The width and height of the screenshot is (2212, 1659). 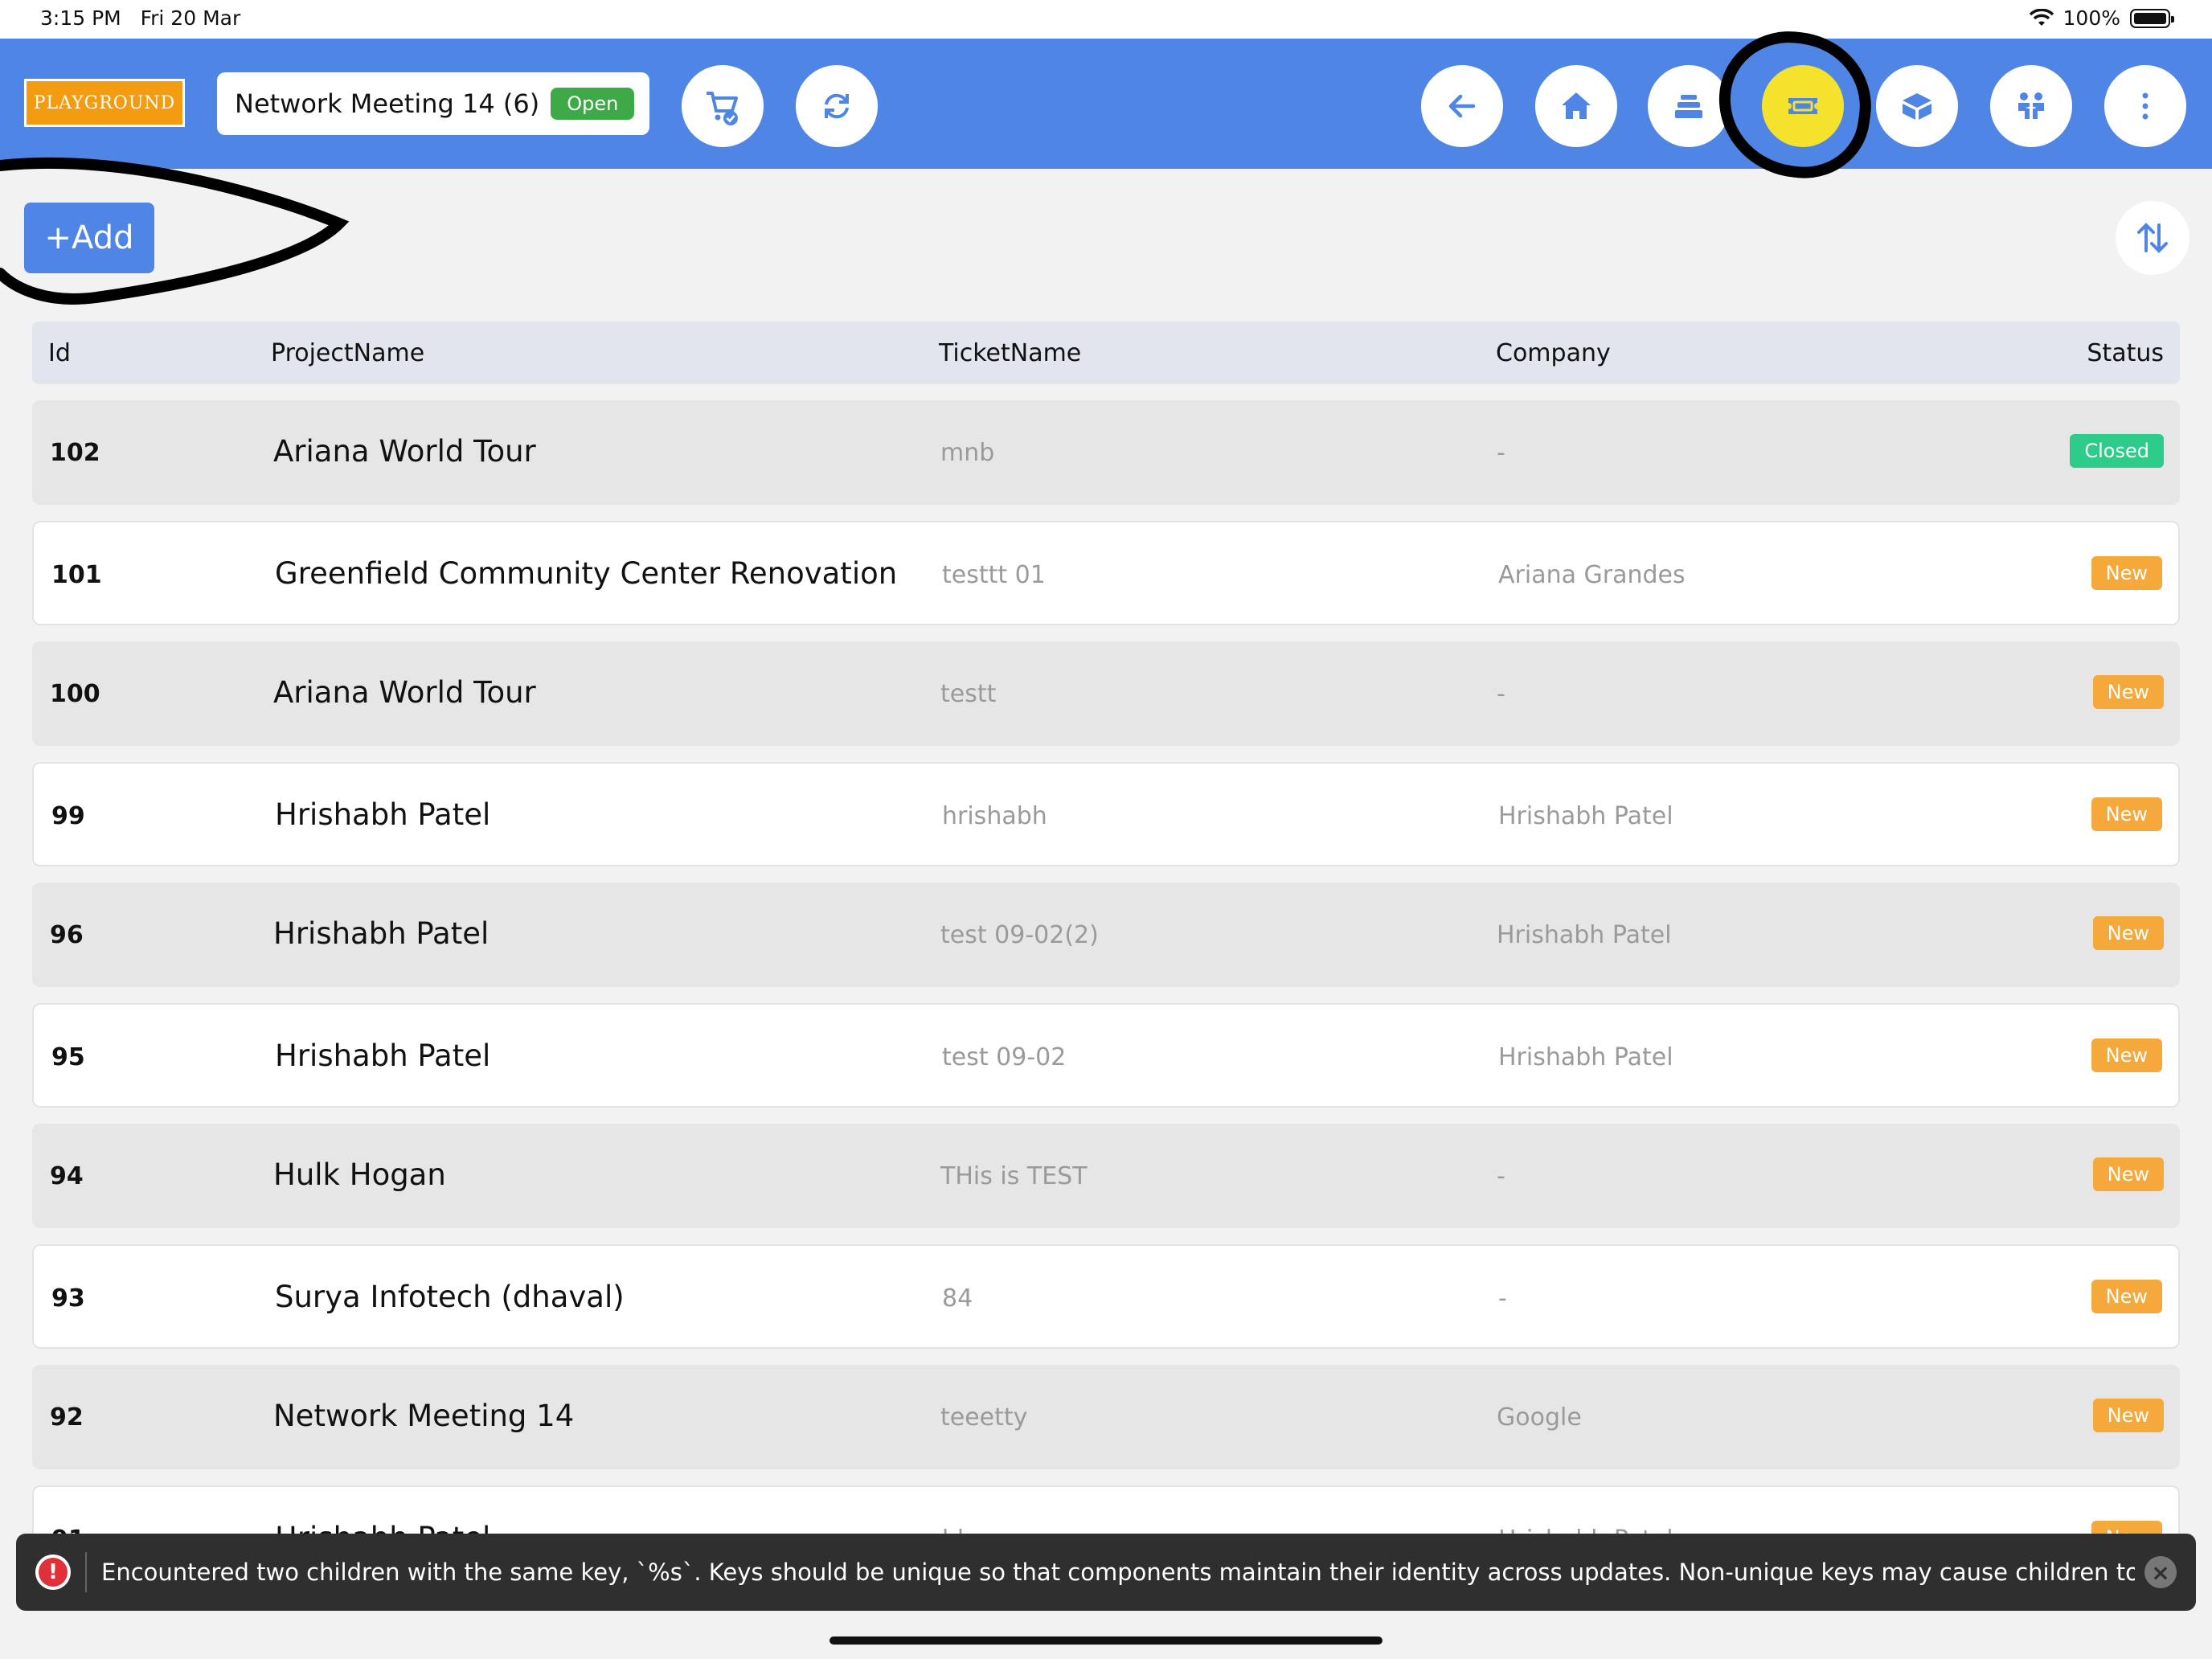 I want to click on back-arrow-icon, so click(x=1462, y=106).